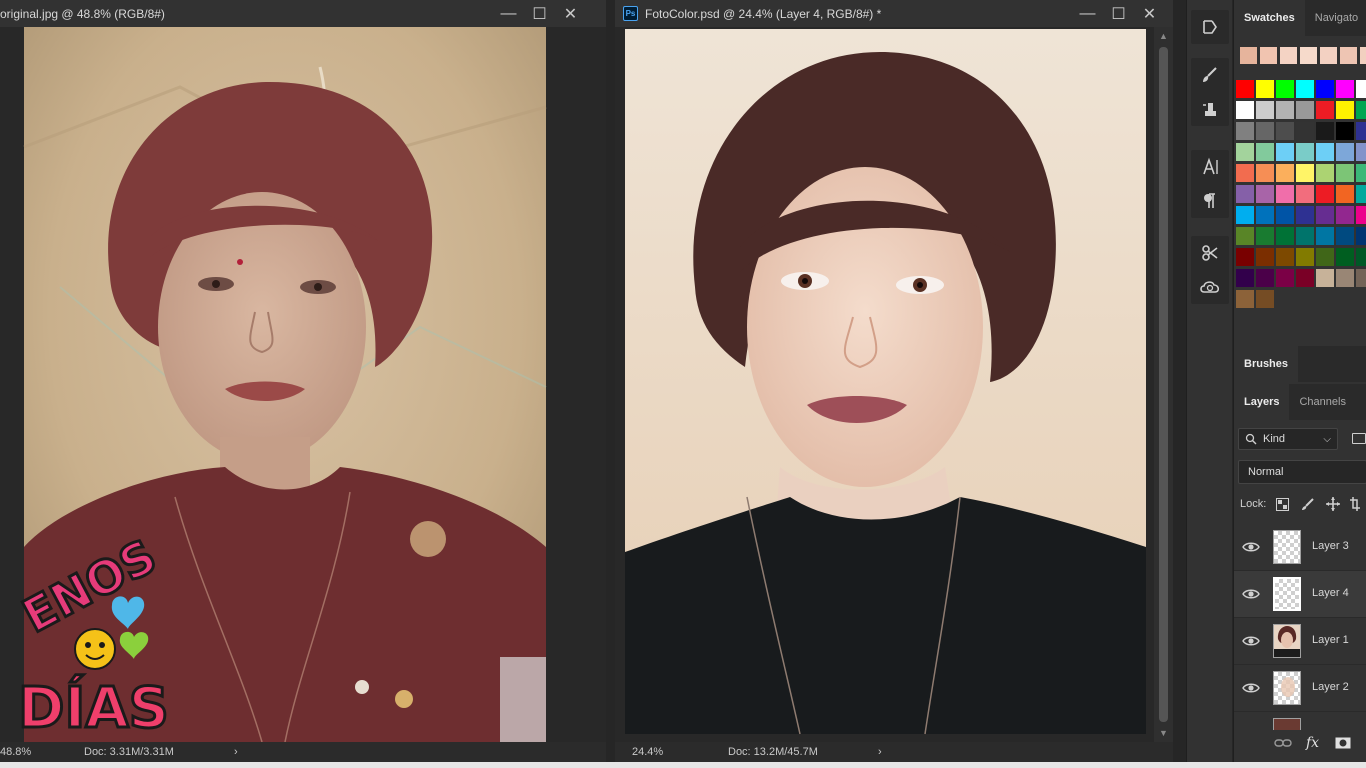 The height and width of the screenshot is (768, 1366). I want to click on scrollbar-thumb, so click(1163, 384).